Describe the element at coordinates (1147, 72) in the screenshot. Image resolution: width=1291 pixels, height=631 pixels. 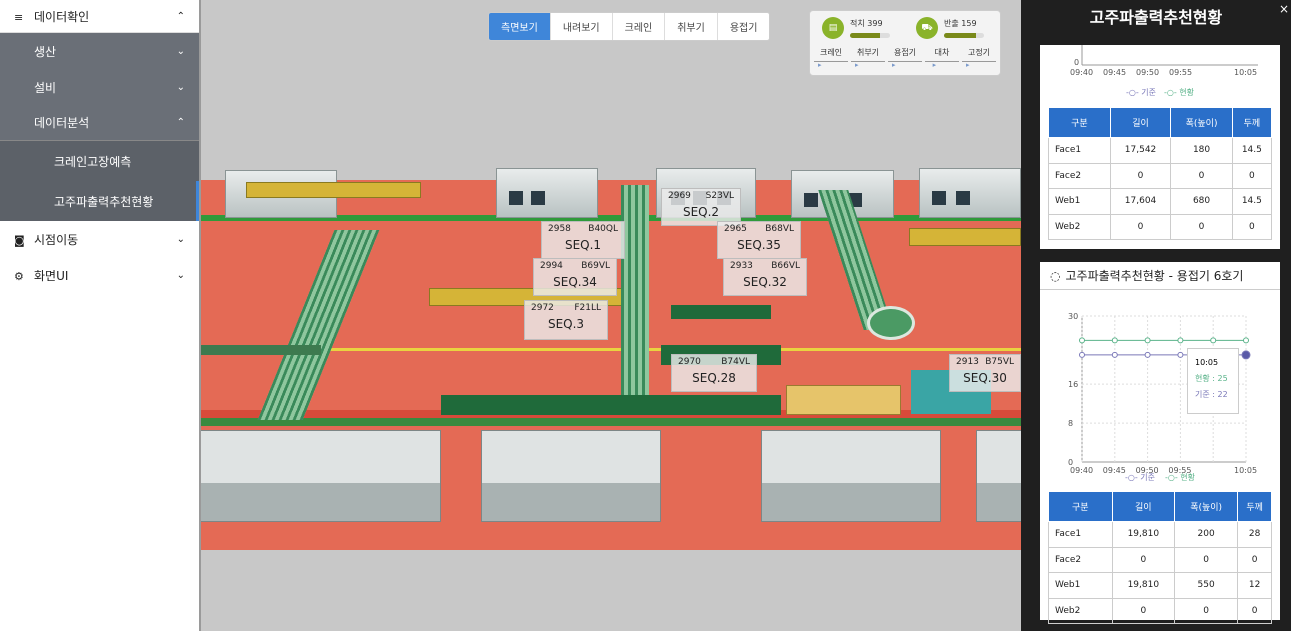
I see `x-tick: 09:50` at that location.